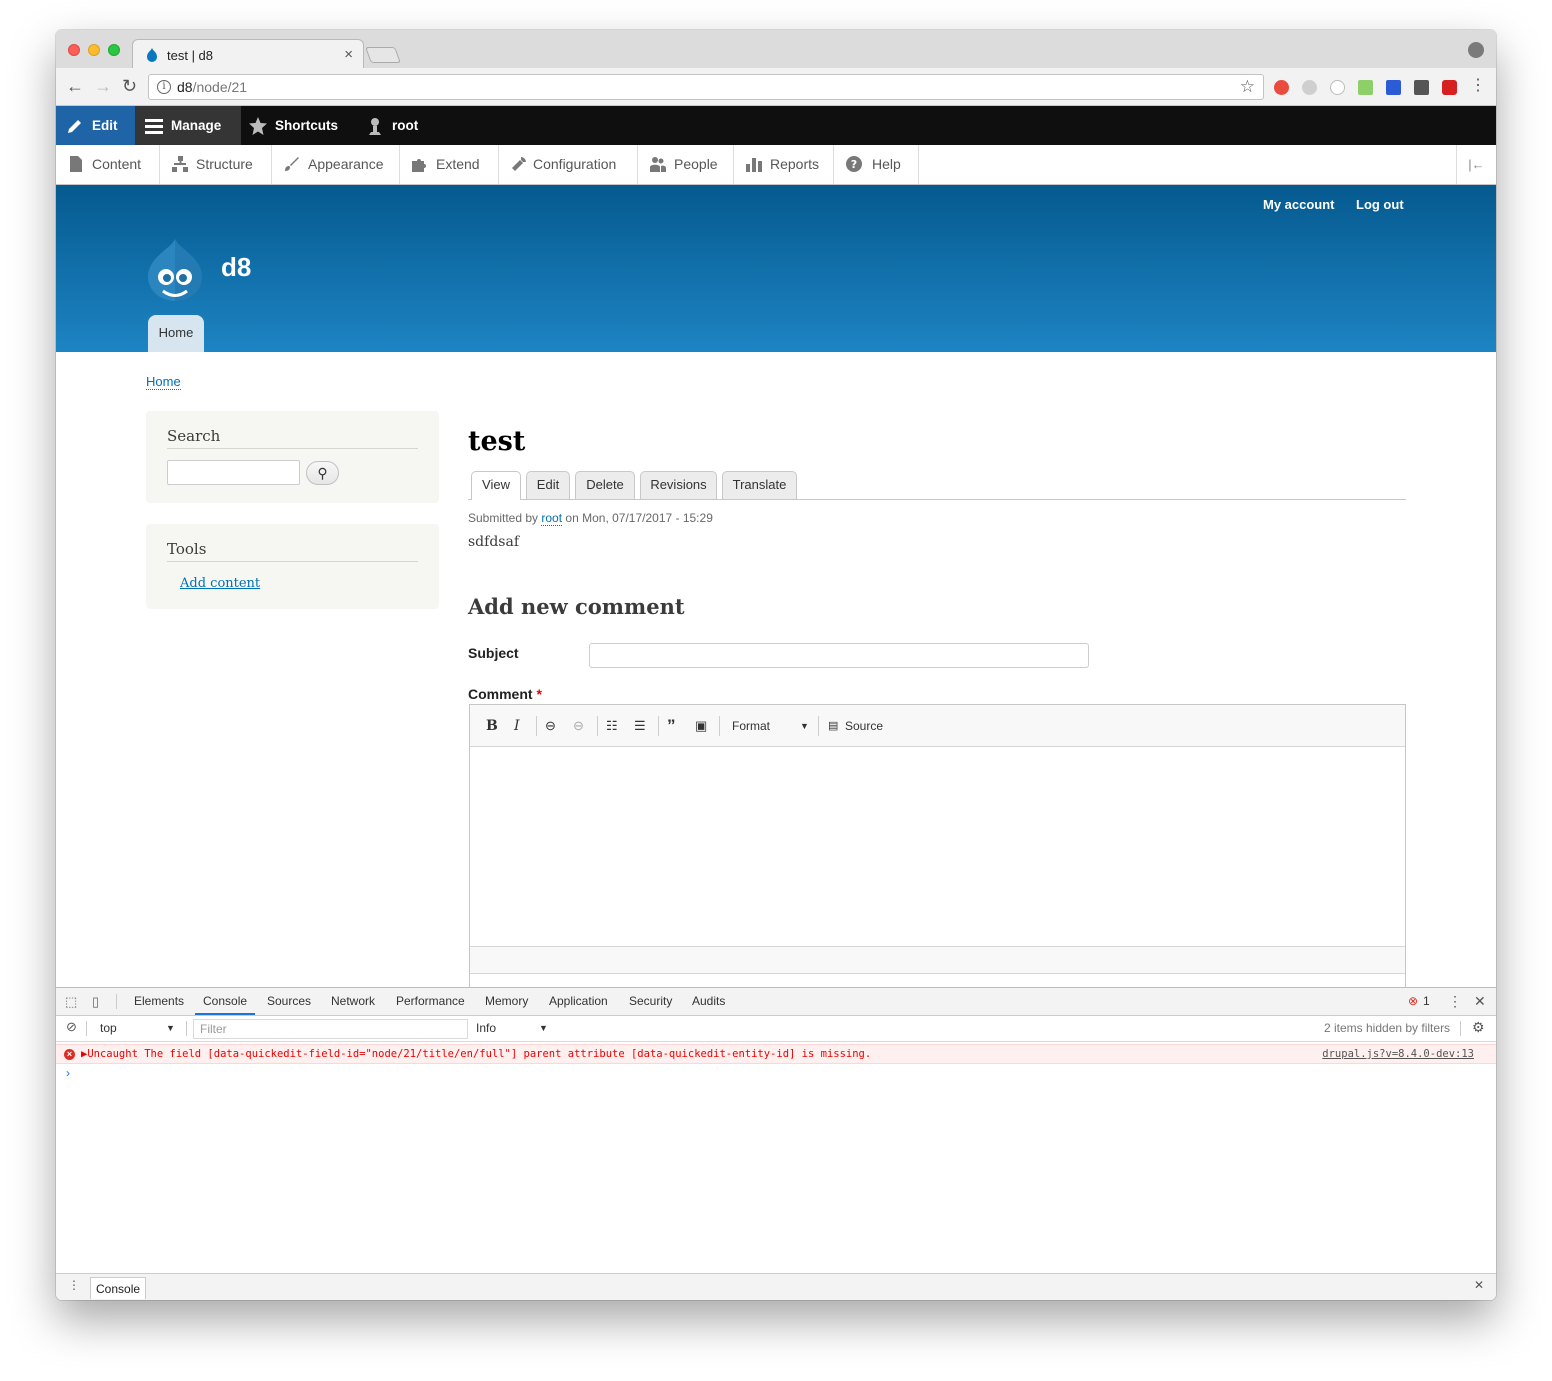  Describe the element at coordinates (108, 164) in the screenshot. I see `tray-item-content: Content` at that location.